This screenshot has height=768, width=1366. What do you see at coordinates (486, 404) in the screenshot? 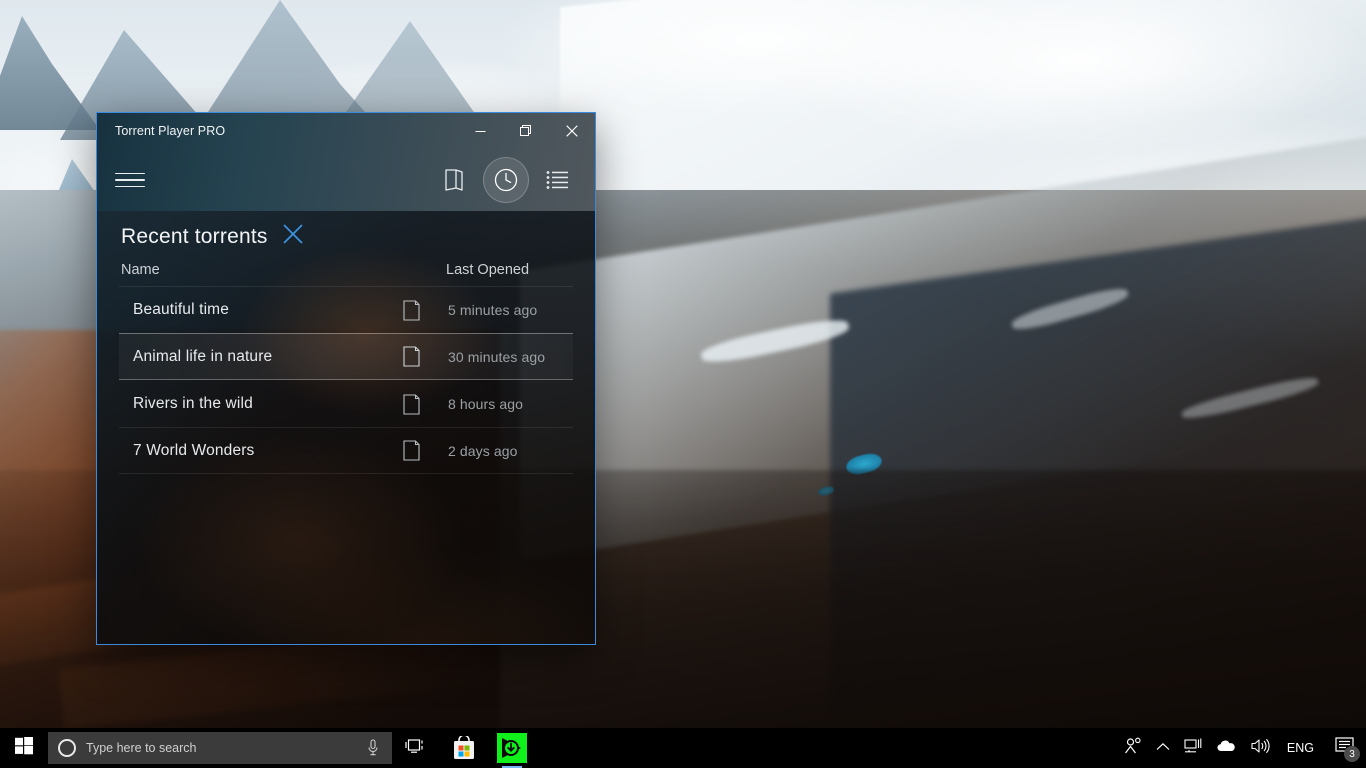
I see `torrent-last-opened: 8 hours ago` at bounding box center [486, 404].